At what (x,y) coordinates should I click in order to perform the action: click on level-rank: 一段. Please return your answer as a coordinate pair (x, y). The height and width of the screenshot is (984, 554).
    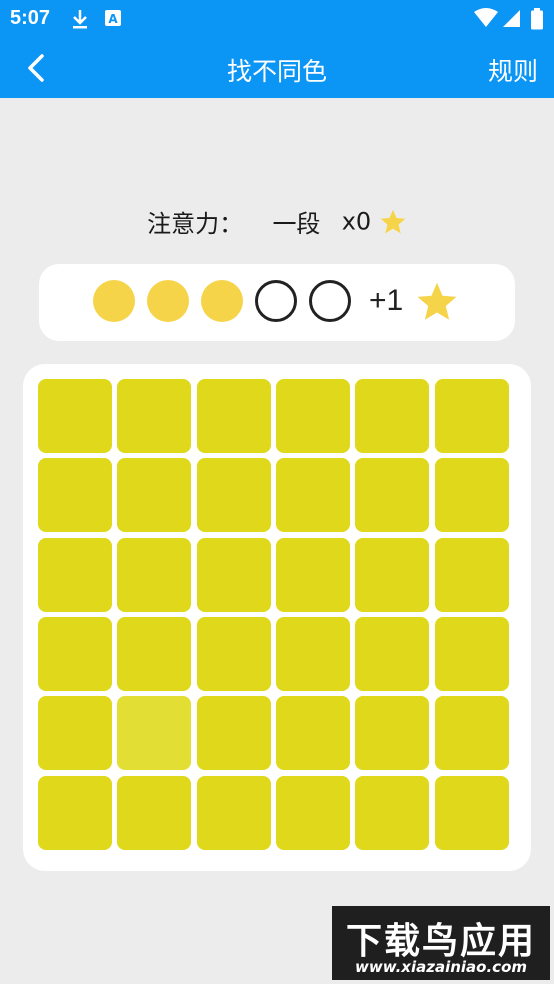
    Looking at the image, I should click on (296, 224).